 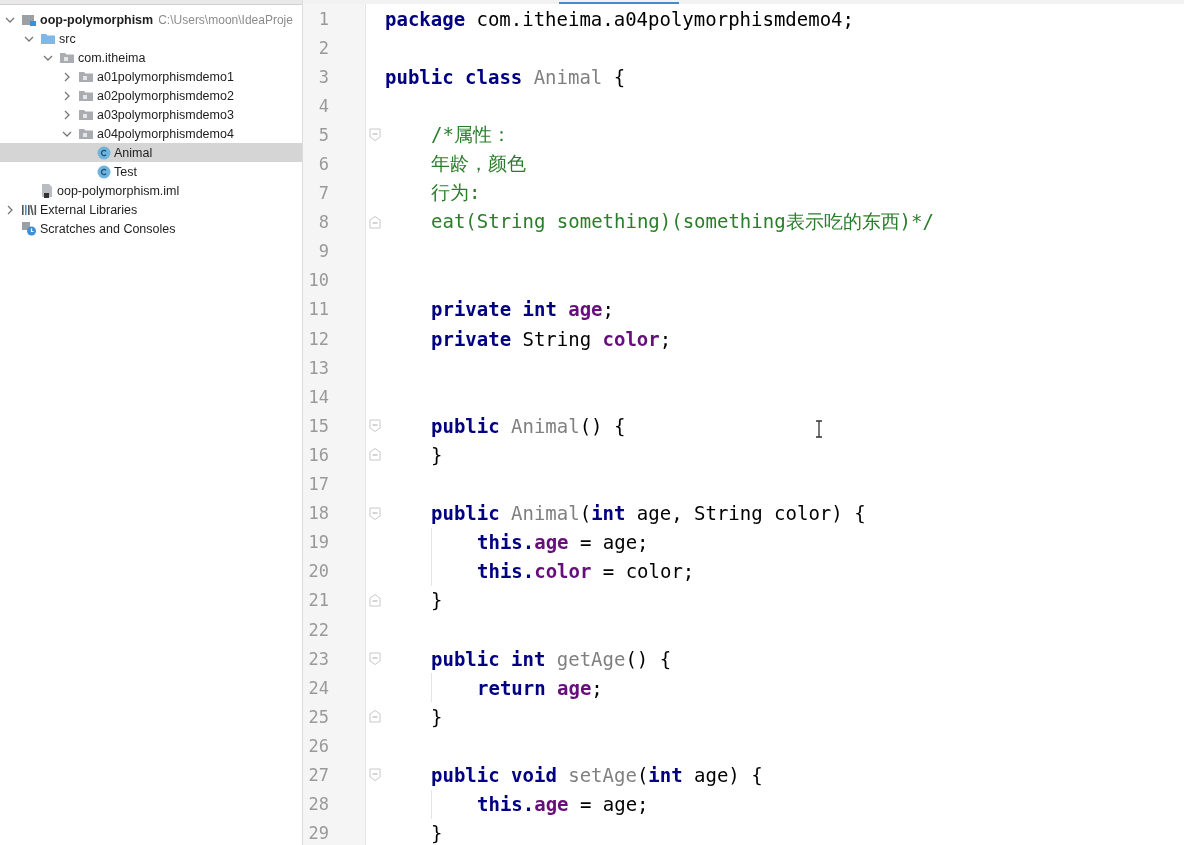 What do you see at coordinates (151, 38) in the screenshot?
I see `tree-item: src` at bounding box center [151, 38].